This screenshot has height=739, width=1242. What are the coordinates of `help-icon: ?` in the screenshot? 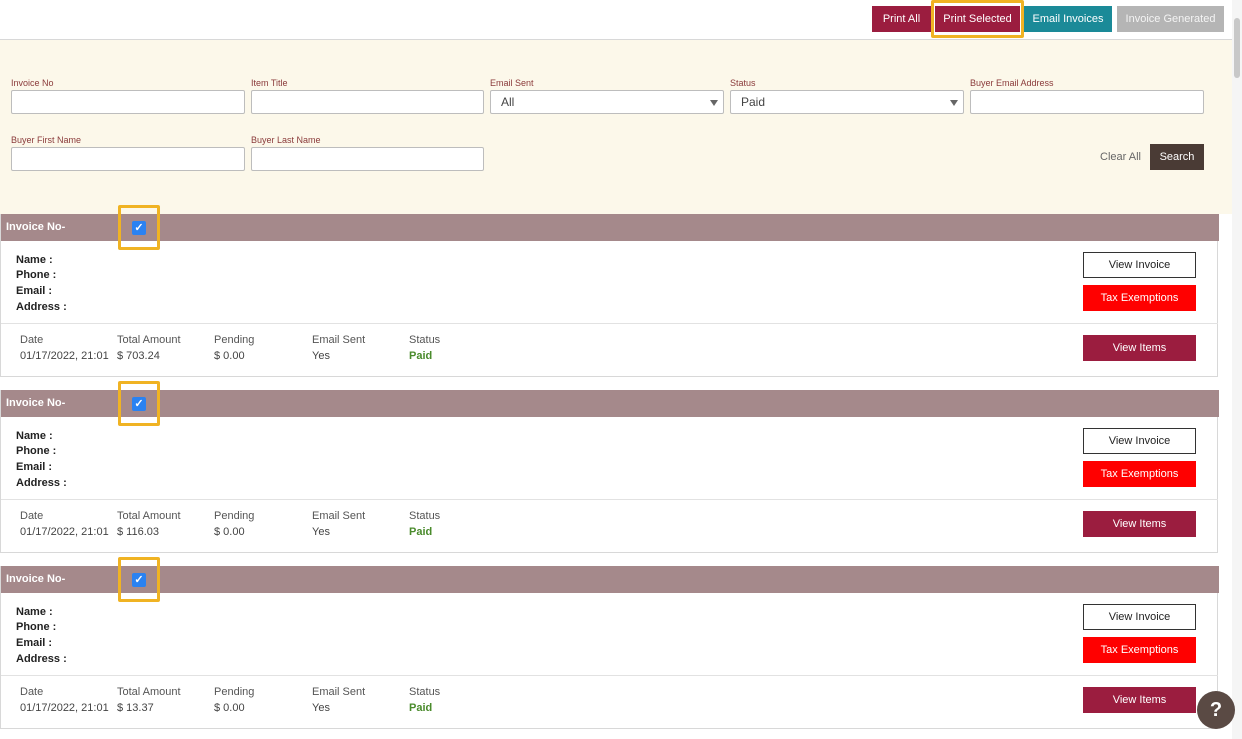 It's located at (1216, 710).